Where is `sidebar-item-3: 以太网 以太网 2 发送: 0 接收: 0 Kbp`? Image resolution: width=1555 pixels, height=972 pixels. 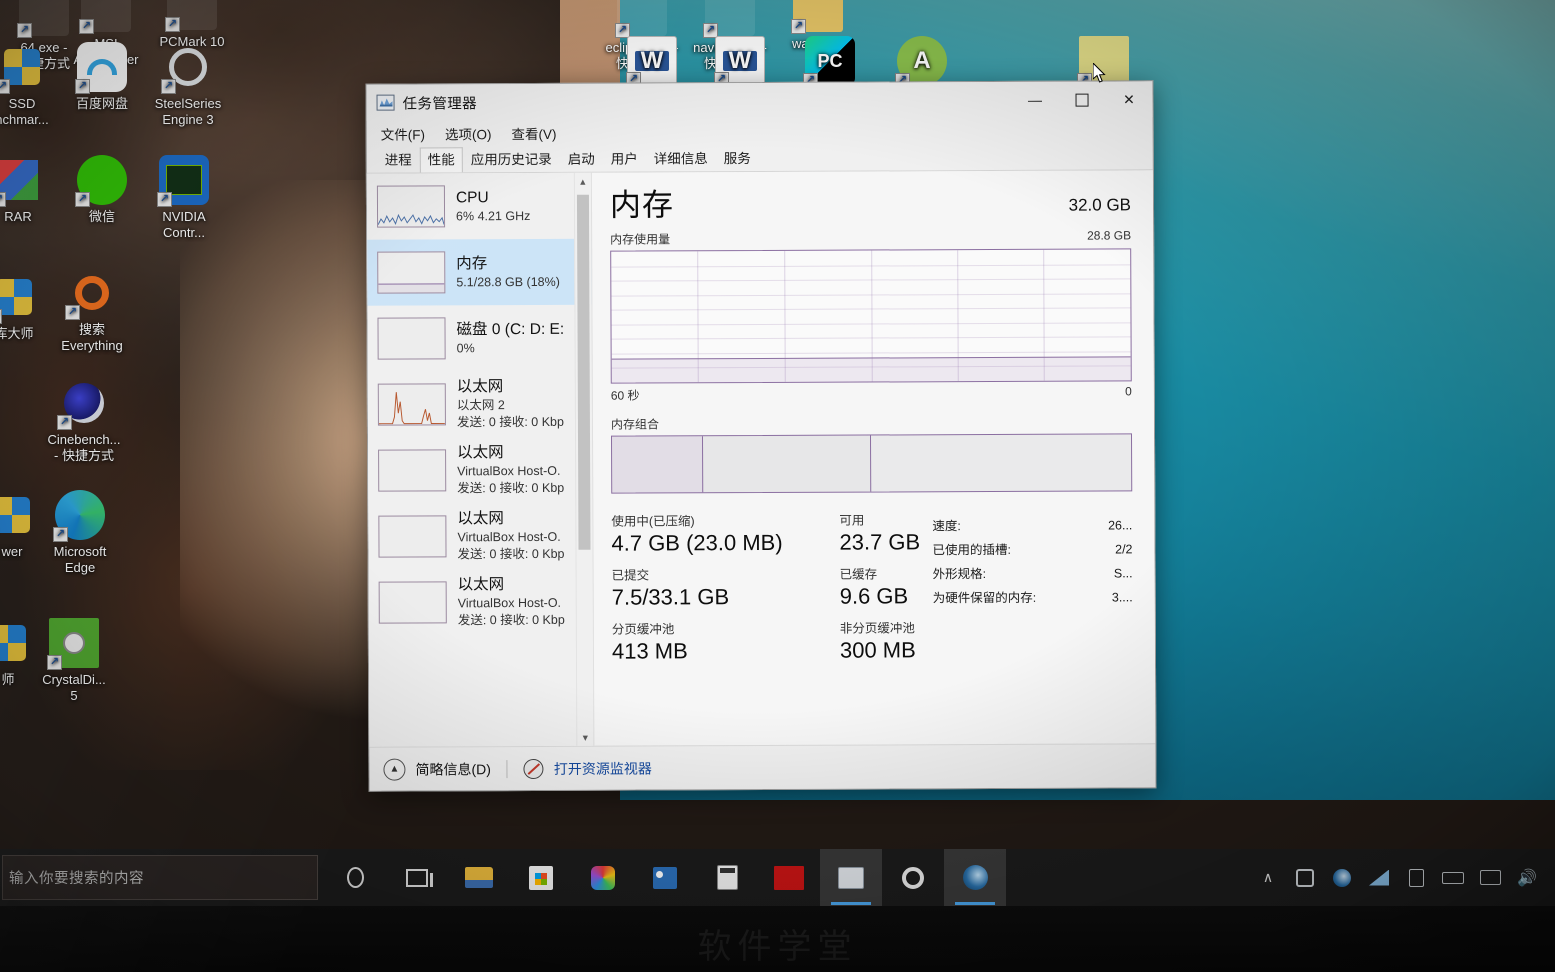 sidebar-item-3: 以太网 以太网 2 发送: 0 接收: 0 Kbp is located at coordinates (480, 404).